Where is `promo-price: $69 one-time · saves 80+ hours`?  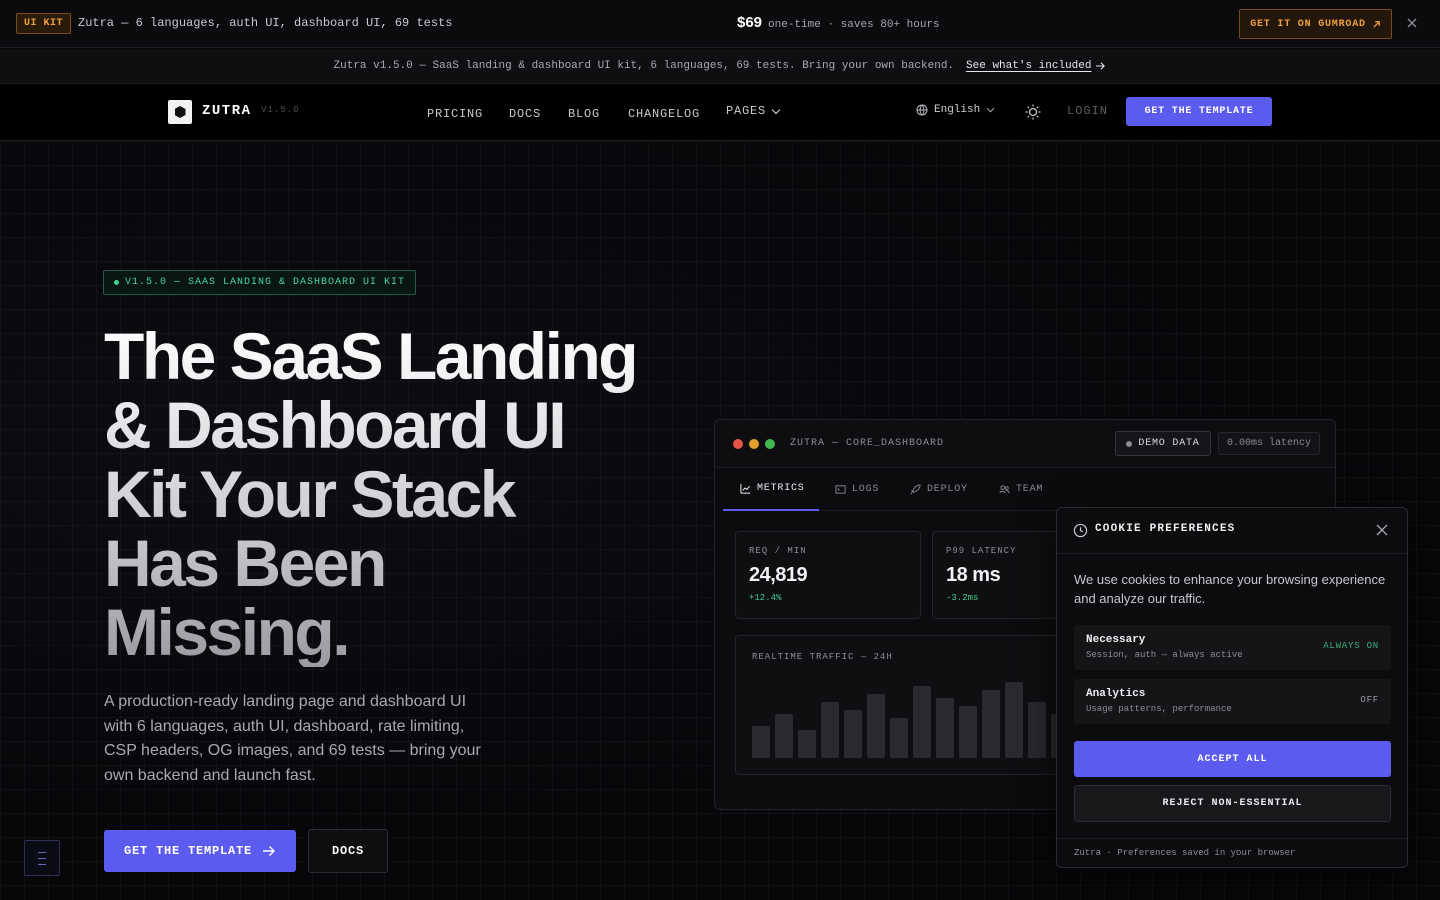
promo-price: $69 one-time · saves 80+ hours is located at coordinates (838, 22).